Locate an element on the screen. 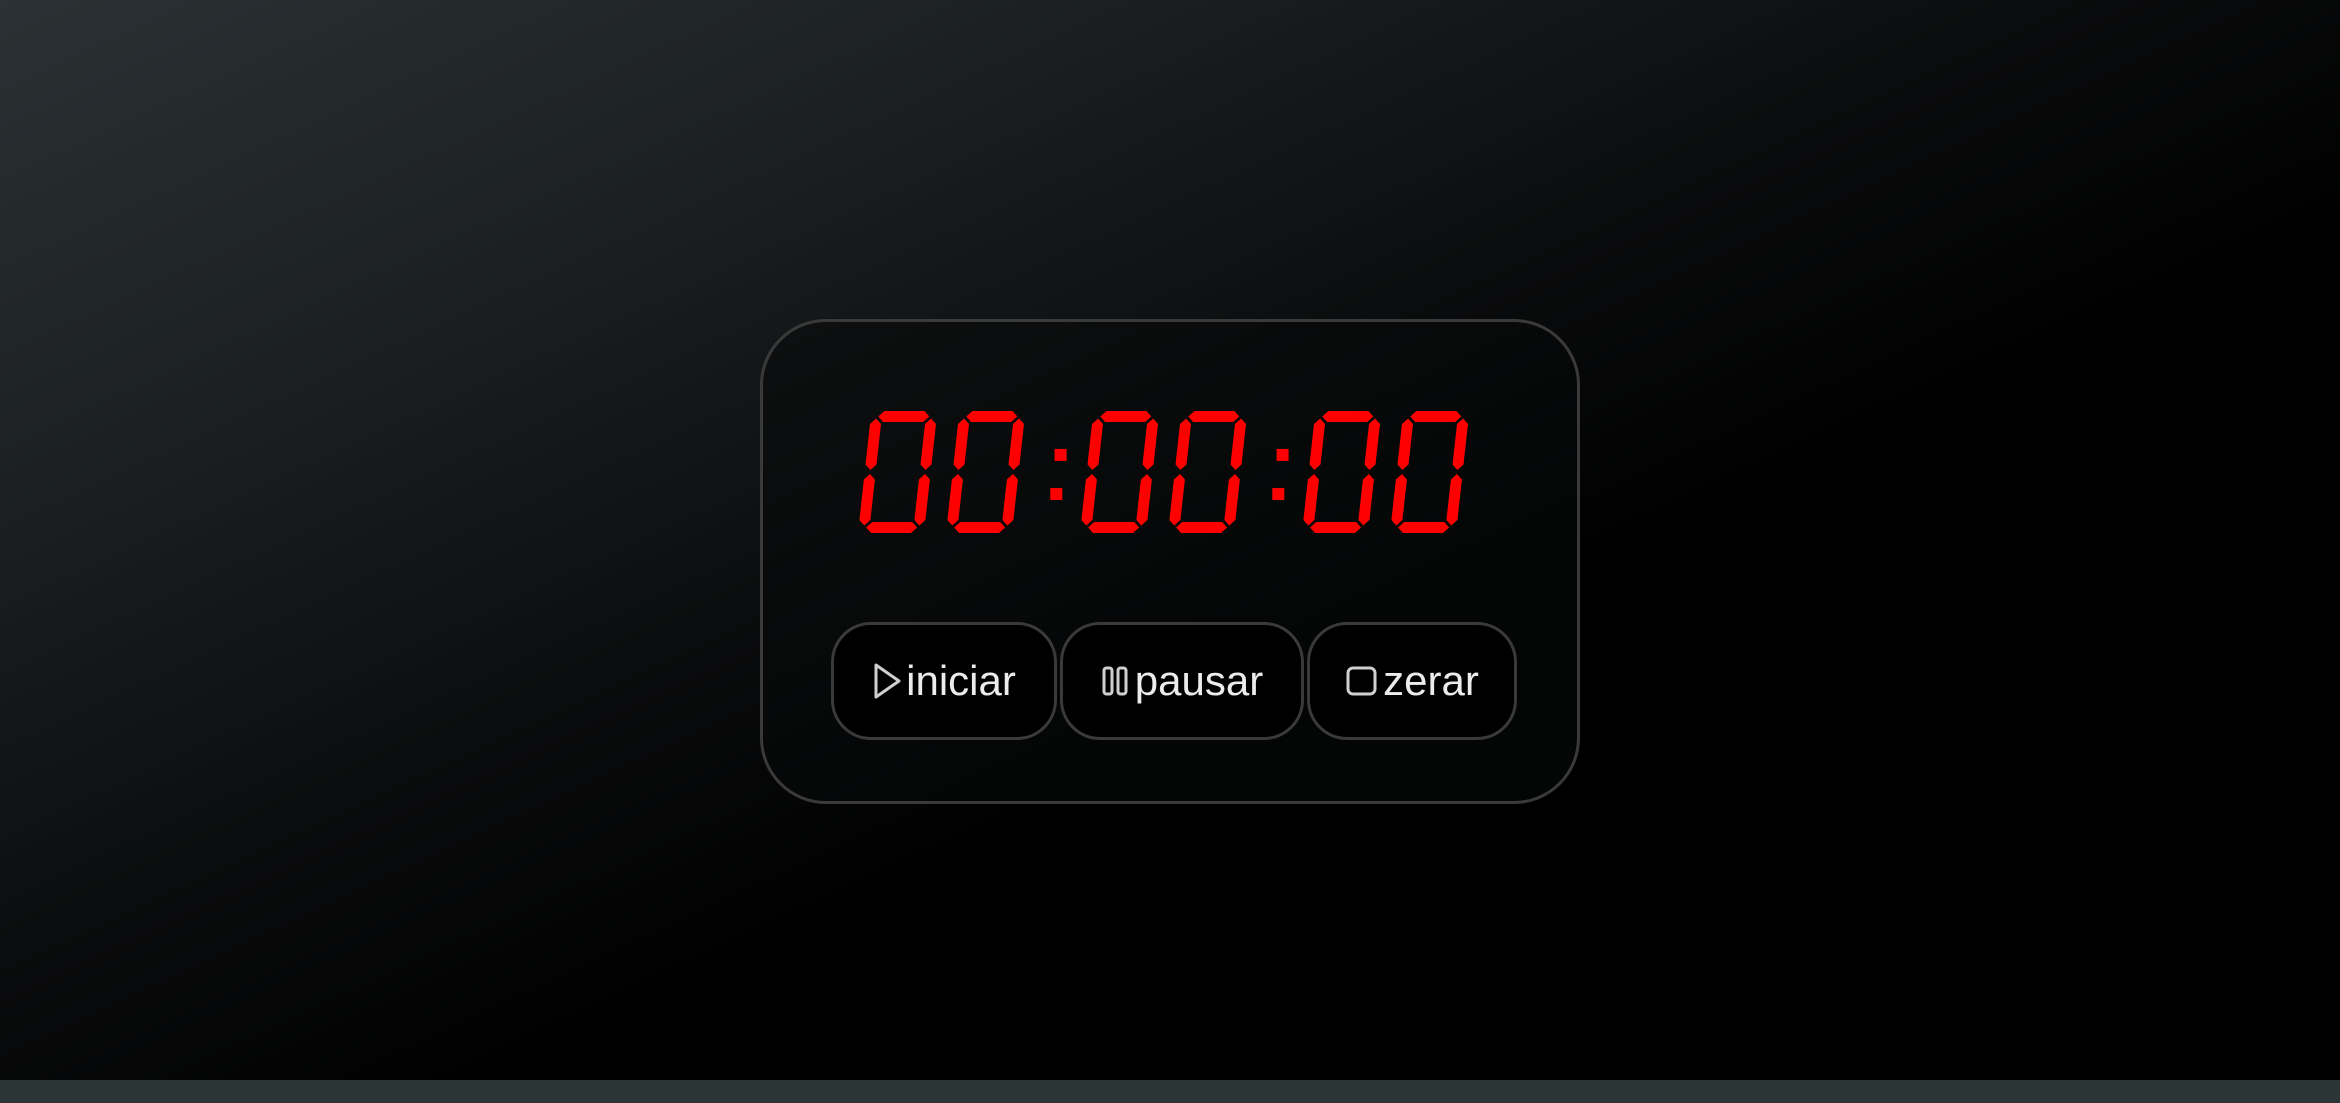  start-button: iniciar is located at coordinates (944, 681).